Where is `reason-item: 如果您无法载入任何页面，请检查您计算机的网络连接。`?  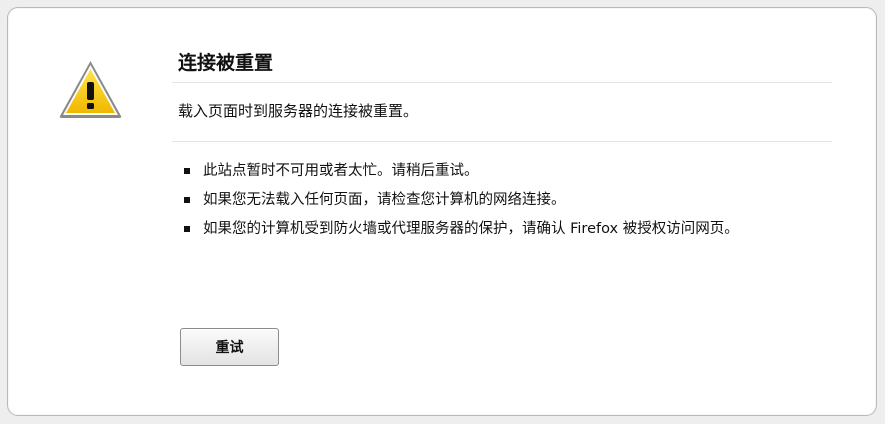
reason-item: 如果您无法载入任何页面，请检查您计算机的网络连接。 is located at coordinates (472, 200).